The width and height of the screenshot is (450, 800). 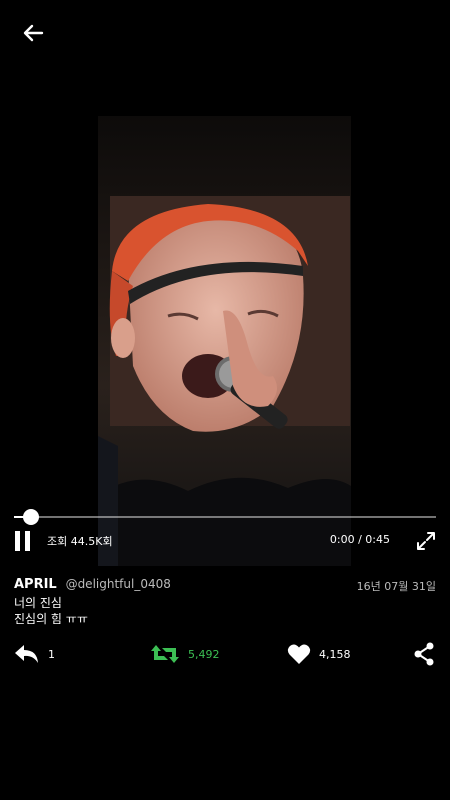 What do you see at coordinates (23, 541) in the screenshot?
I see `pause-icon` at bounding box center [23, 541].